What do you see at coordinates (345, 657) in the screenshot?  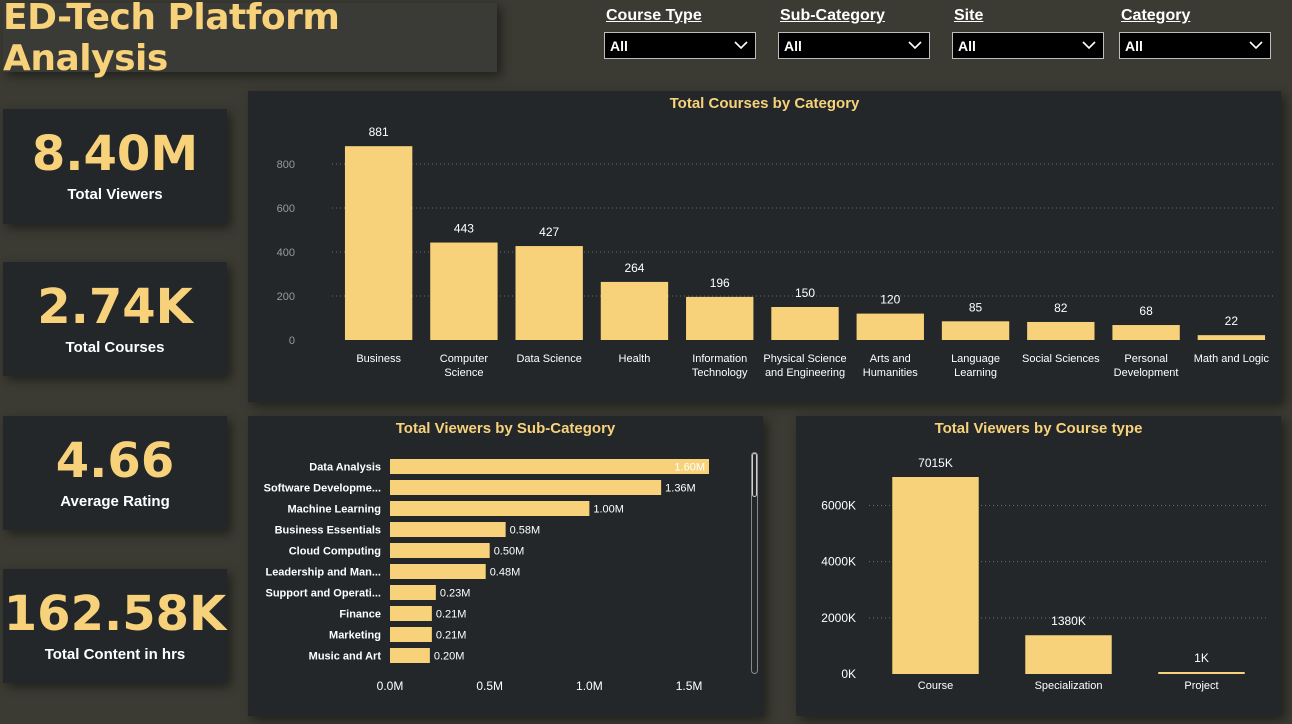 I see `y-tick-label: Music and Art` at bounding box center [345, 657].